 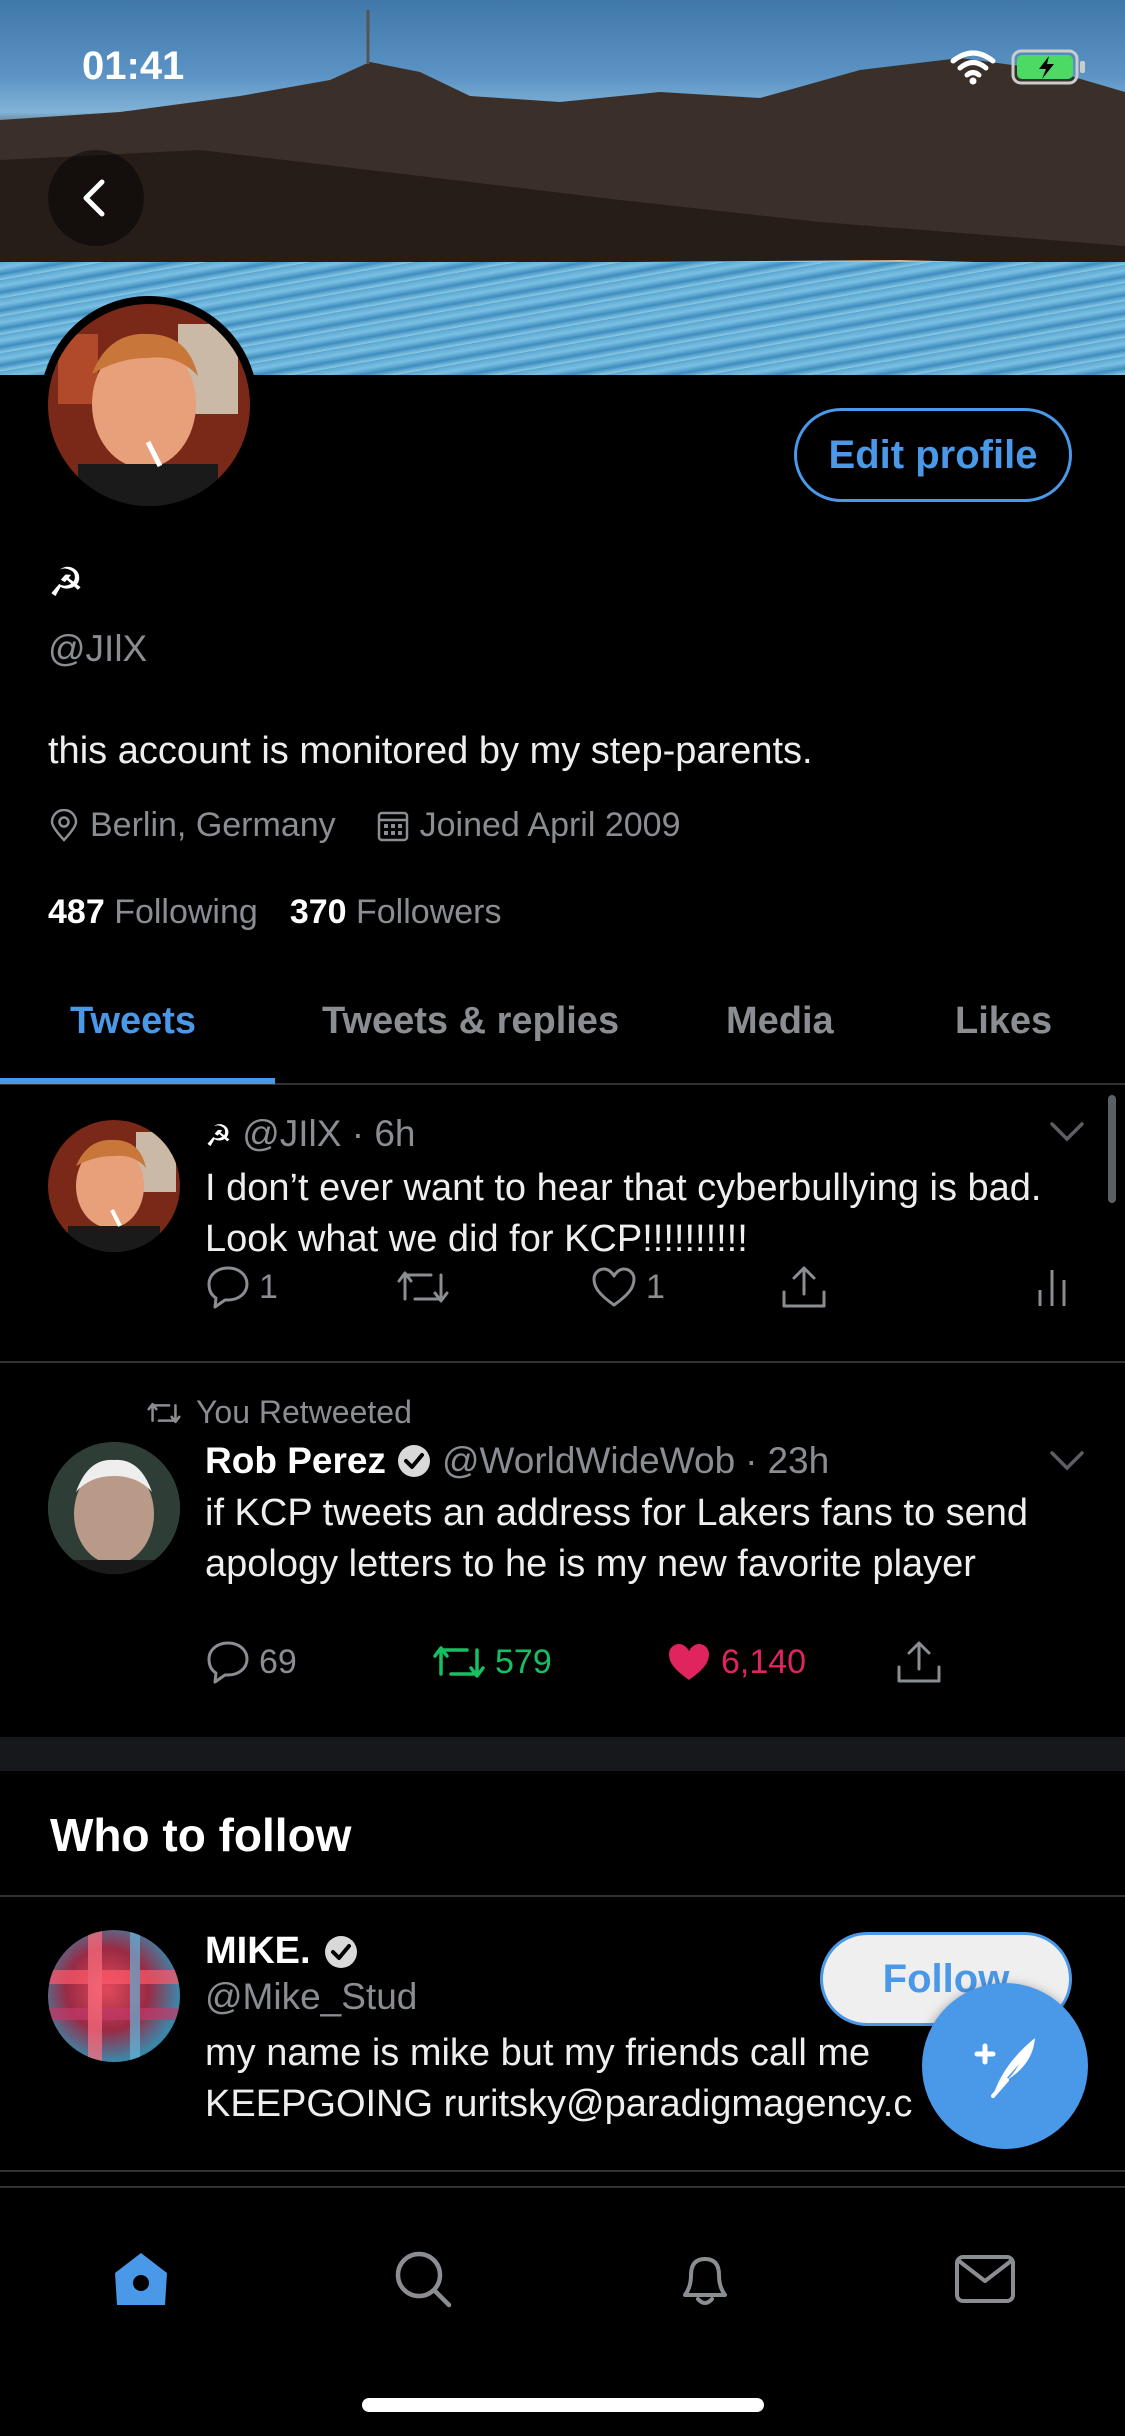 I want to click on joined-text: Joined April 2009, so click(x=550, y=825).